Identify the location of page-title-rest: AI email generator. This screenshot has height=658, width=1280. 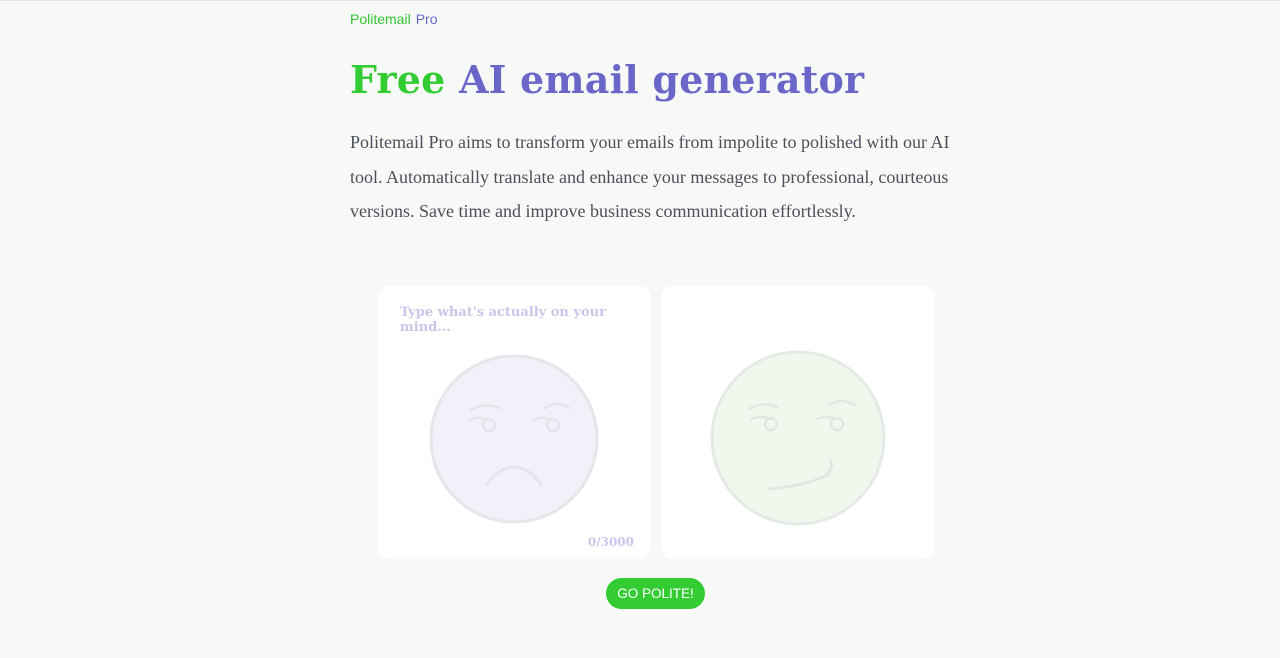
(661, 79).